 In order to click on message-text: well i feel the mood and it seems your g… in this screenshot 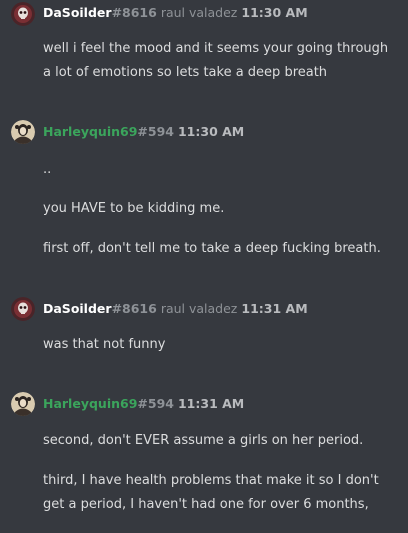, I will do `click(216, 48)`.